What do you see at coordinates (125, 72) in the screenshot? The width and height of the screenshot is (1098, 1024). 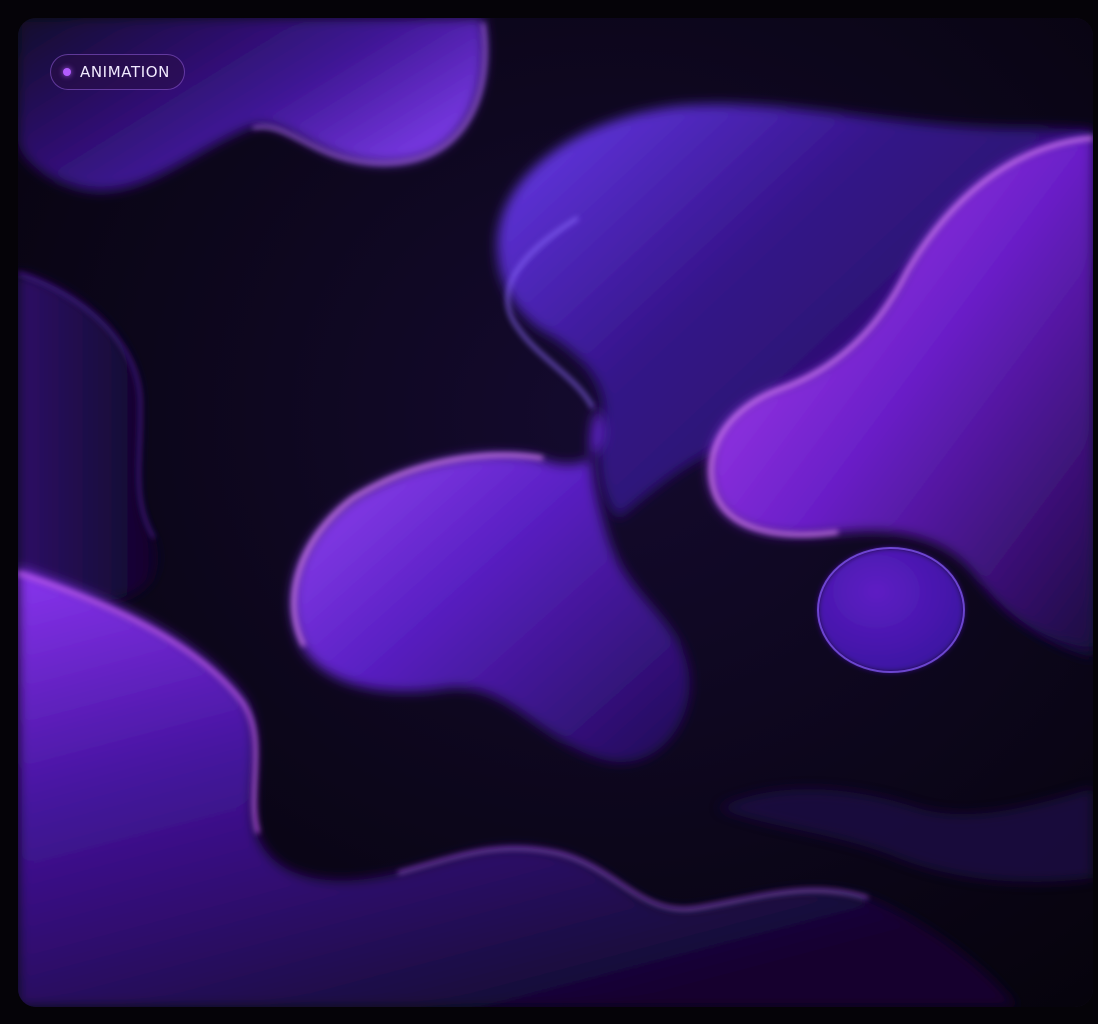 I see `badge-label: ANIMATION` at bounding box center [125, 72].